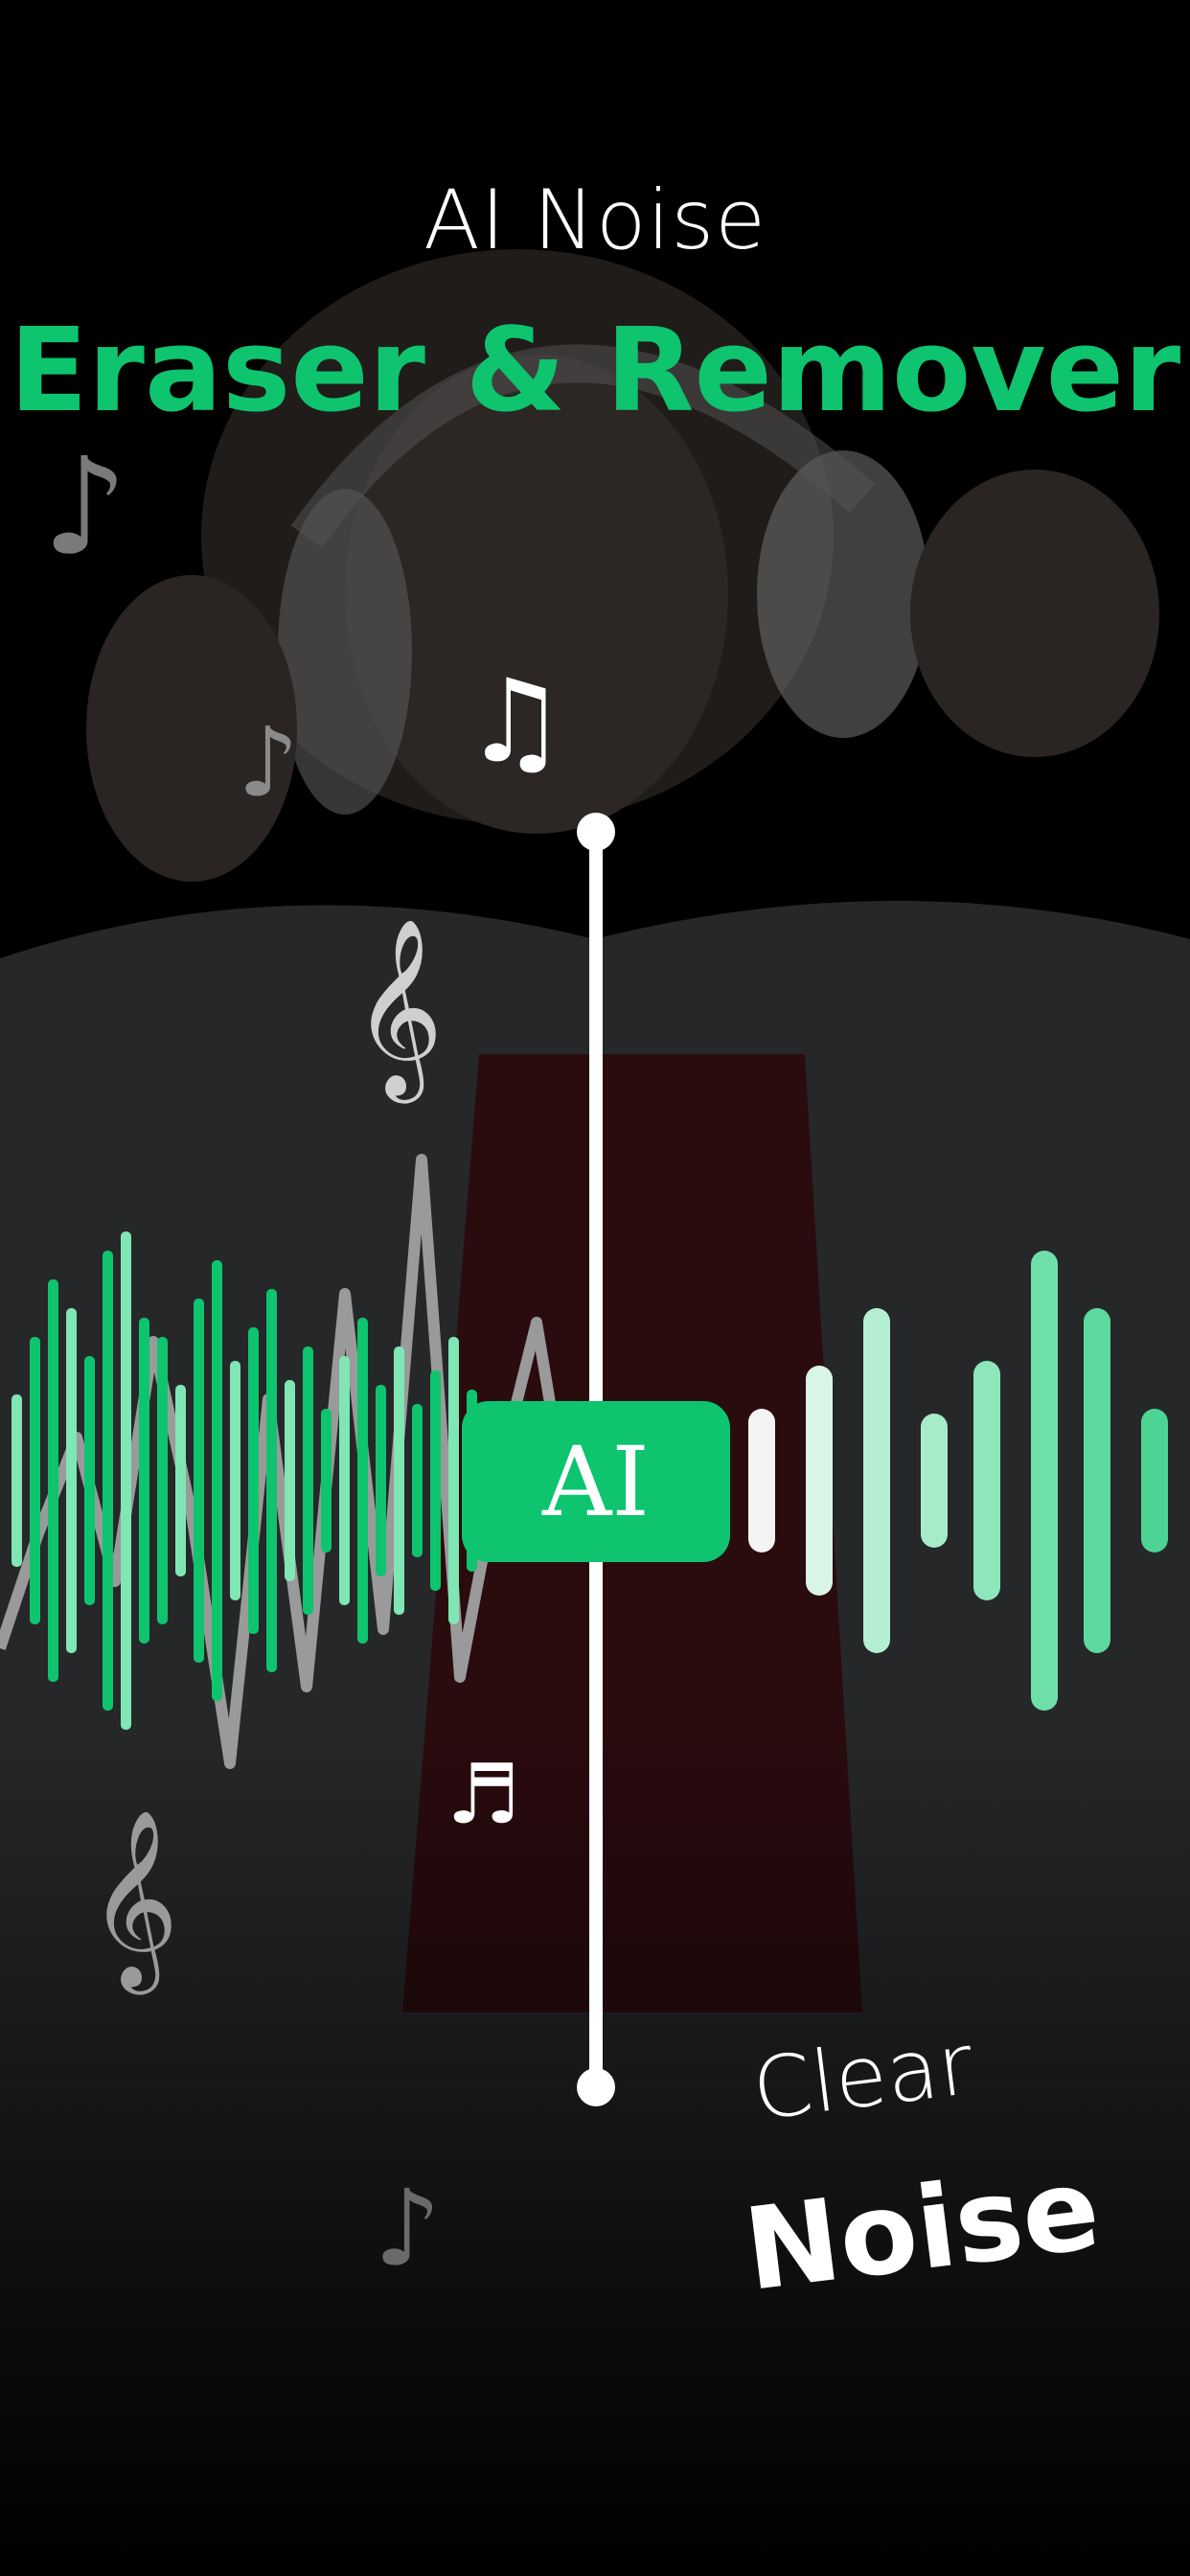 Image resolution: width=1190 pixels, height=2576 pixels. I want to click on divider-handle-top, so click(596, 832).